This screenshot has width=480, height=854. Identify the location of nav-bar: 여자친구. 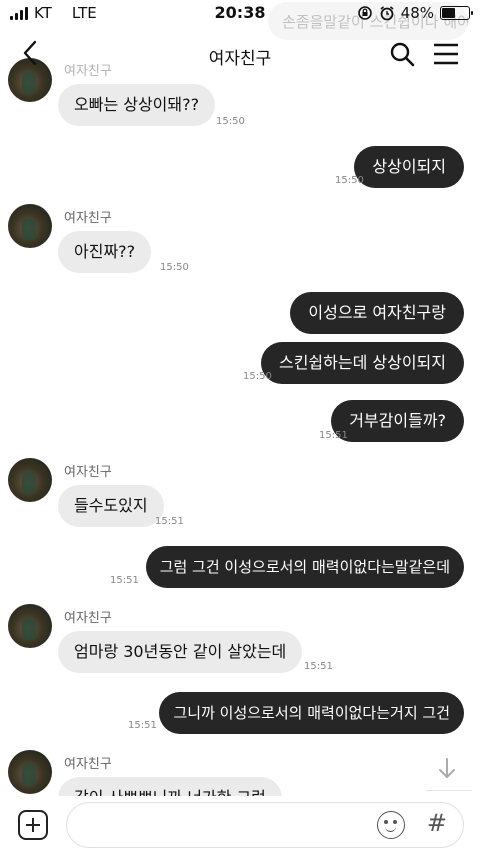
(240, 54).